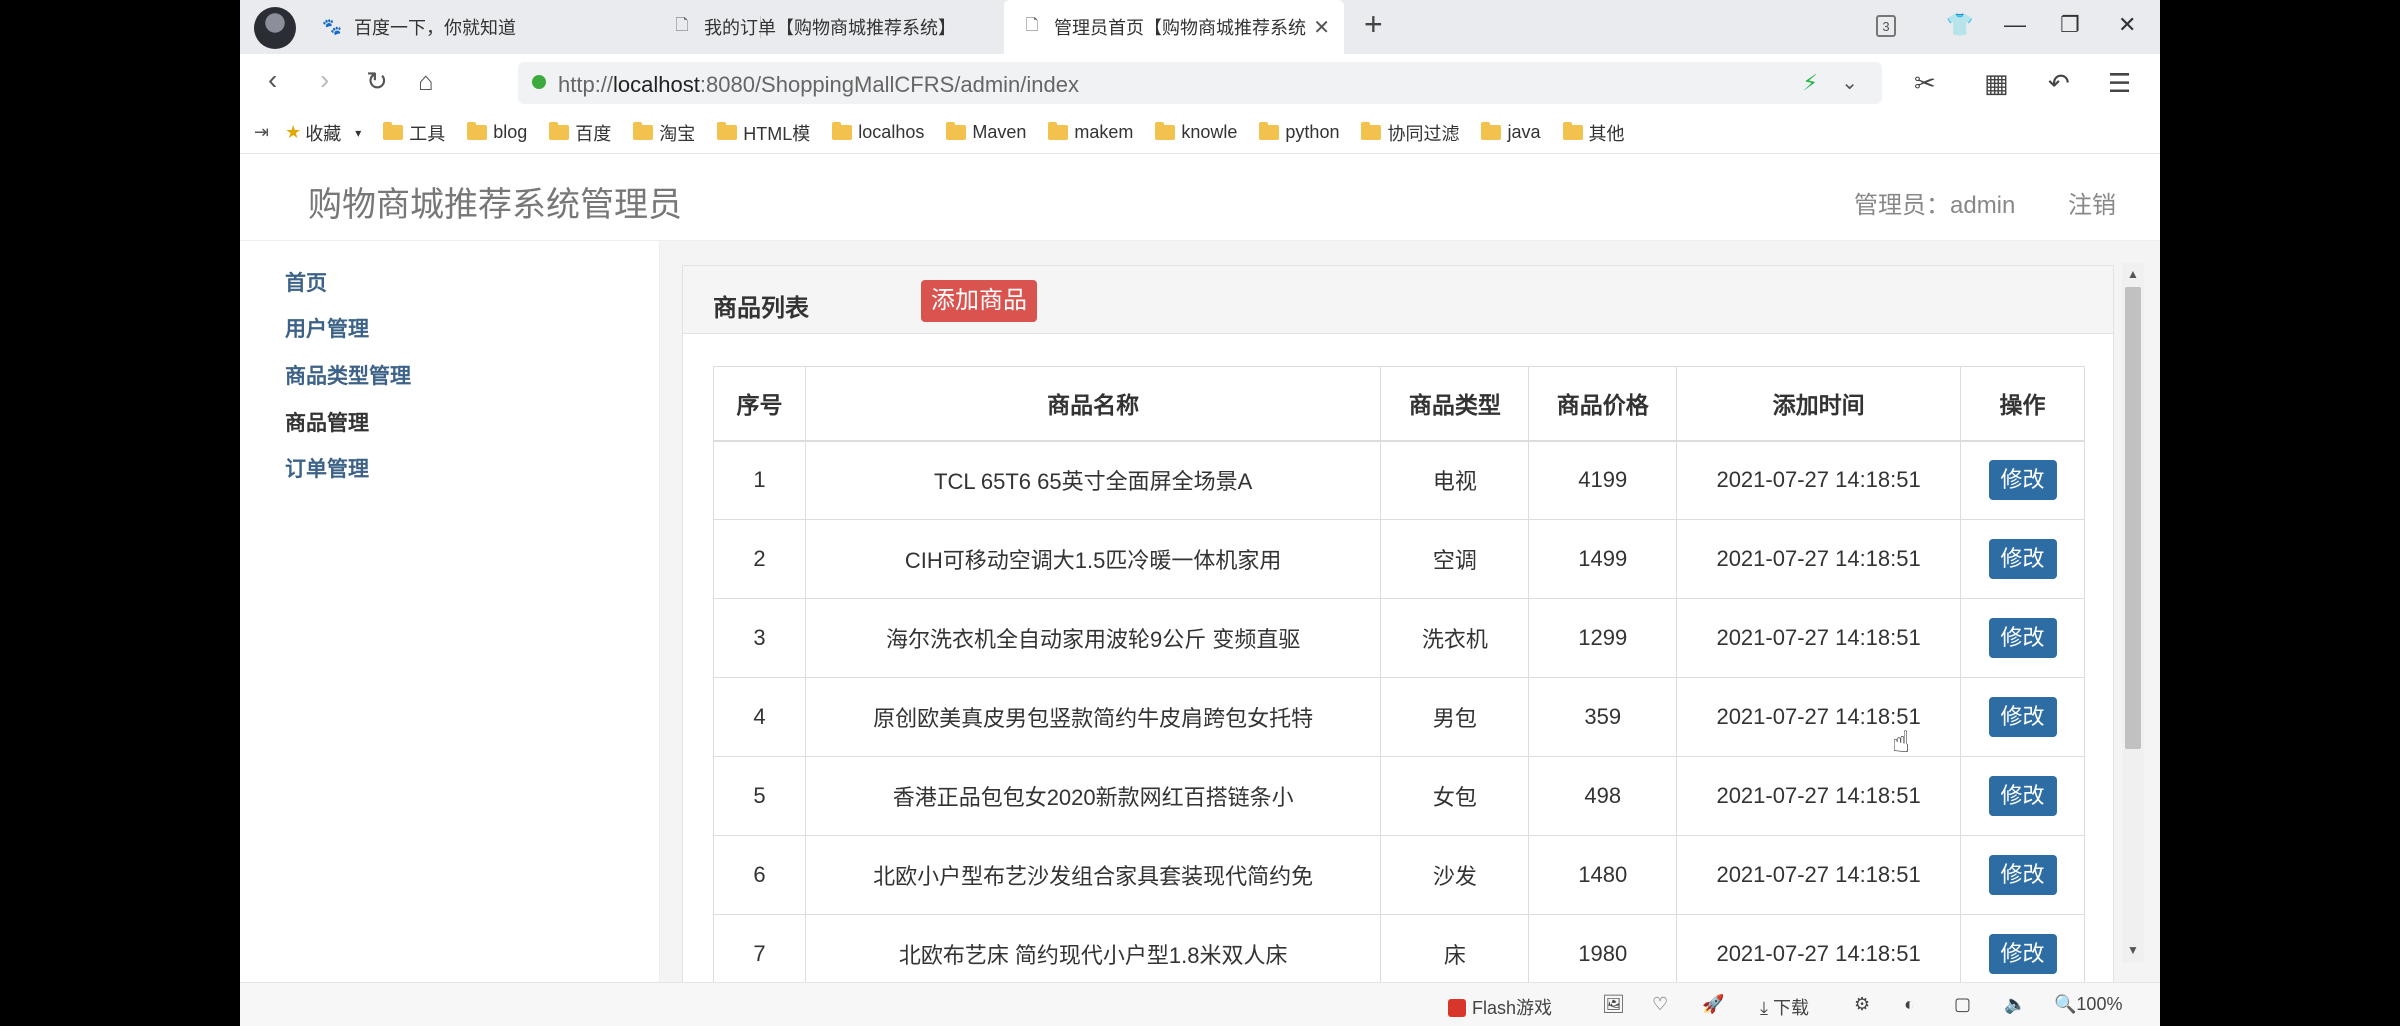 This screenshot has width=2400, height=1026. What do you see at coordinates (759, 559) in the screenshot?
I see `cell-id: 2` at bounding box center [759, 559].